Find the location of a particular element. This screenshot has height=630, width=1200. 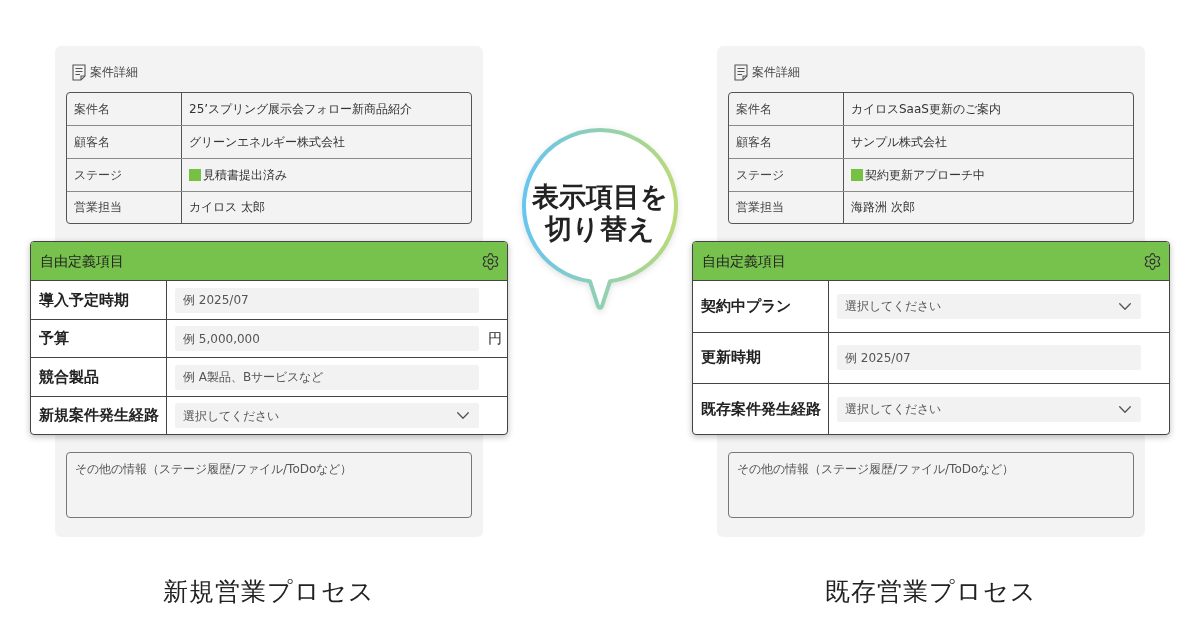

field-label: 競合製品 is located at coordinates (69, 377).